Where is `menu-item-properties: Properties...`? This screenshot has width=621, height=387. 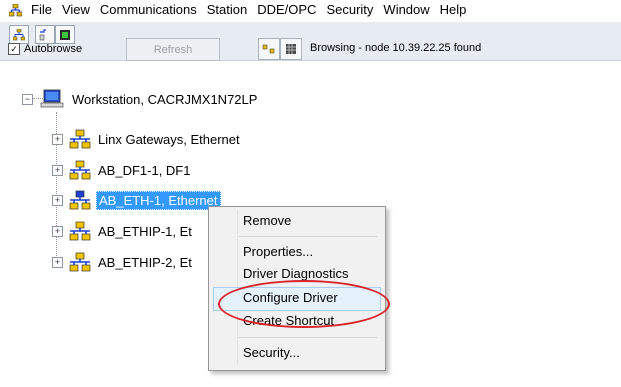
menu-item-properties: Properties... is located at coordinates (278, 252).